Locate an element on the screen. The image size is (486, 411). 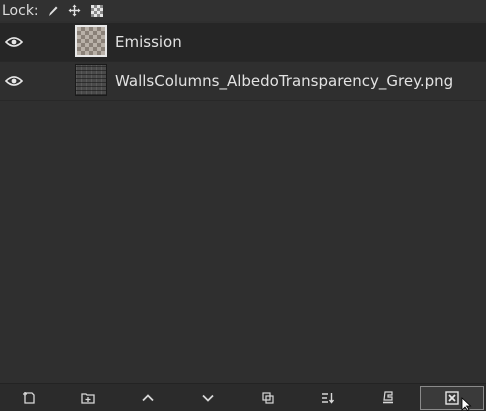
new-layer-group-icon is located at coordinates (88, 398).